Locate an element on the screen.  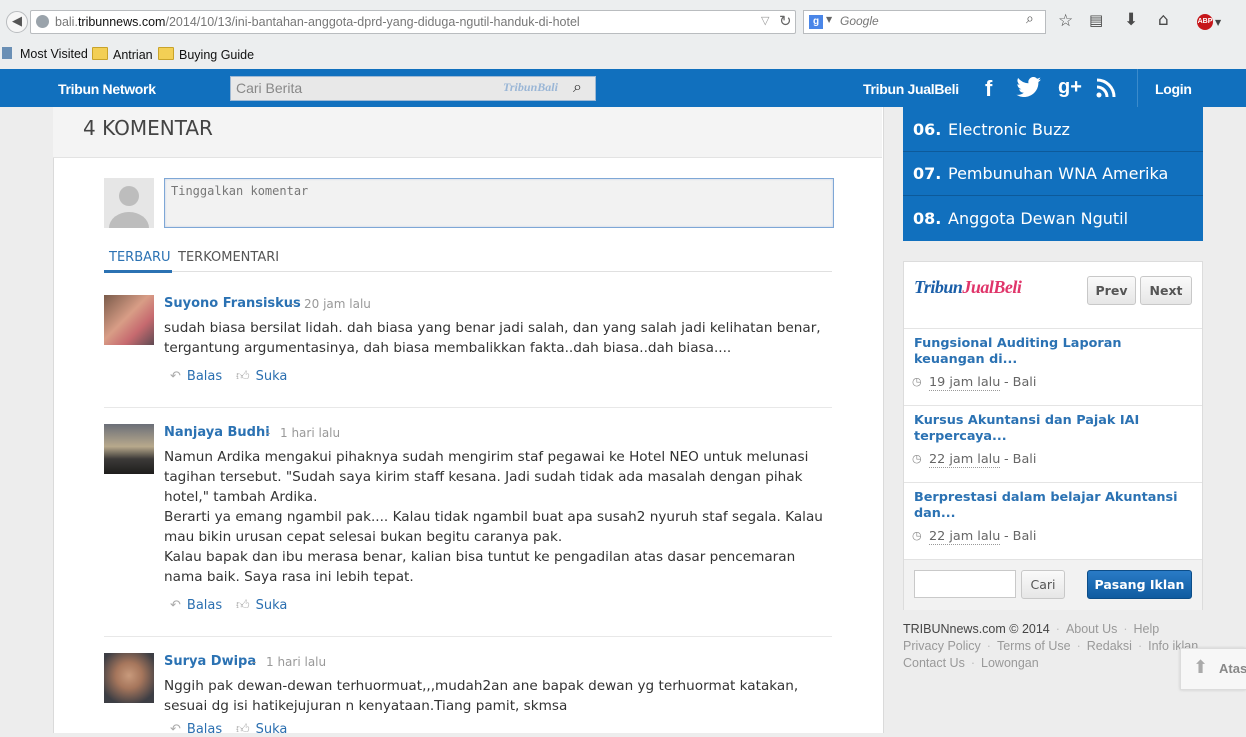
footer-link-contact: Contact Us is located at coordinates (934, 663).